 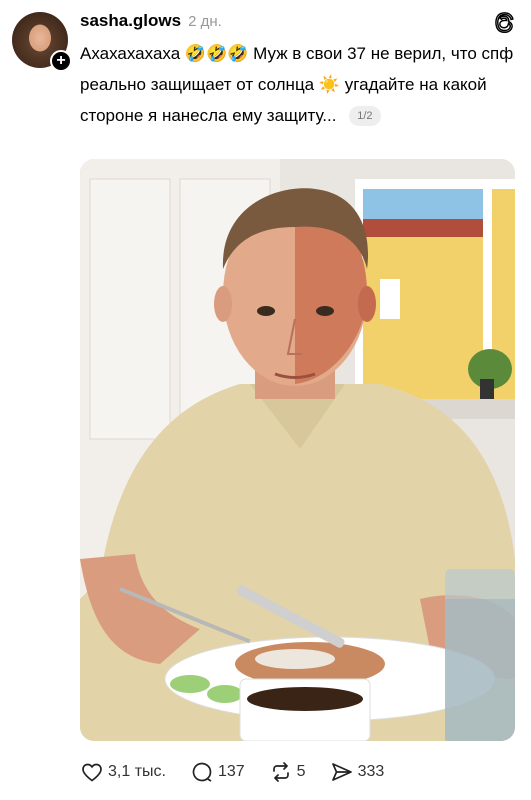 I want to click on comment-button: 137, so click(x=217, y=772).